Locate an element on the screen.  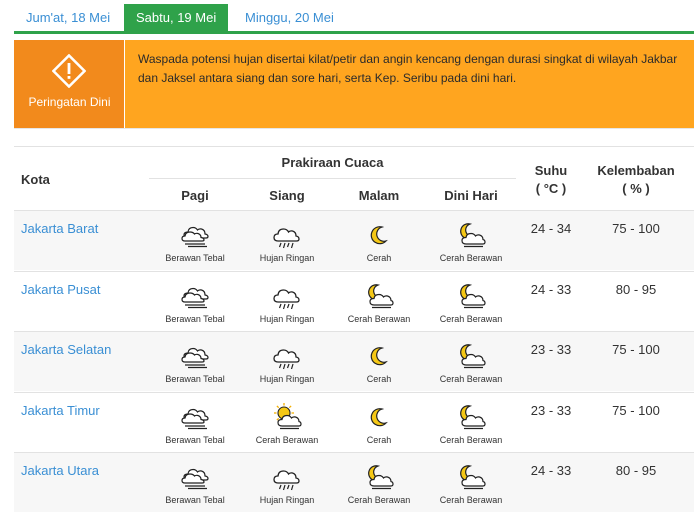
col-header-pagi: Pagi is located at coordinates (195, 195).